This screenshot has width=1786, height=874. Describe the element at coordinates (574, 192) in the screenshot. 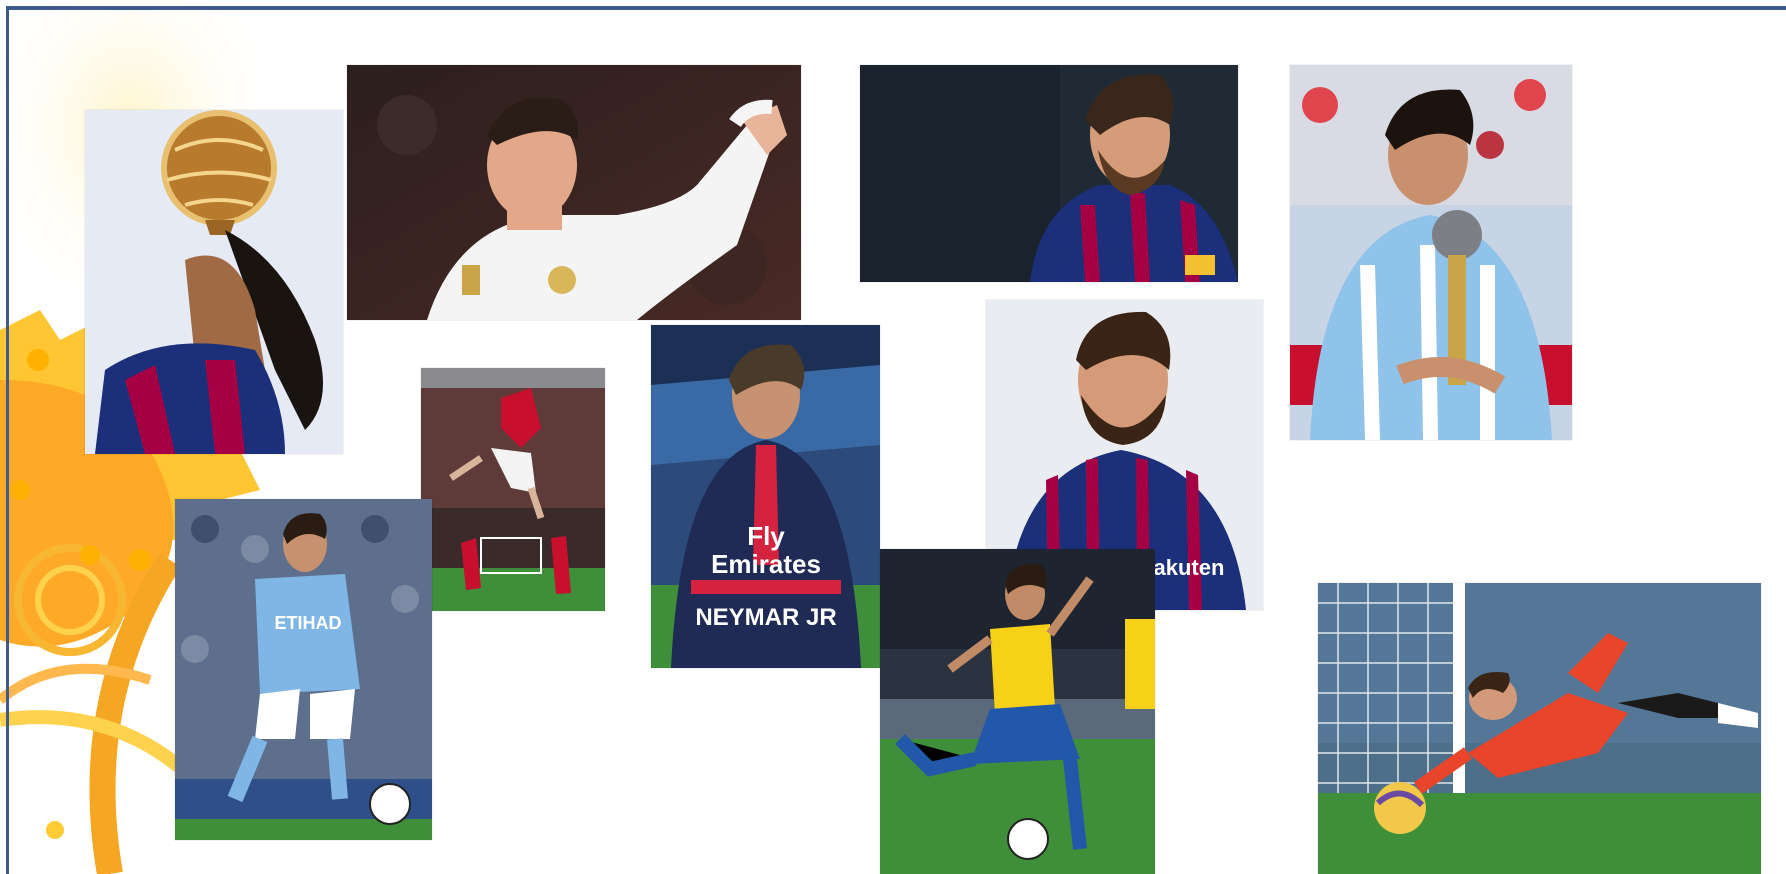

I see `ronaldo-celebration-photo` at that location.